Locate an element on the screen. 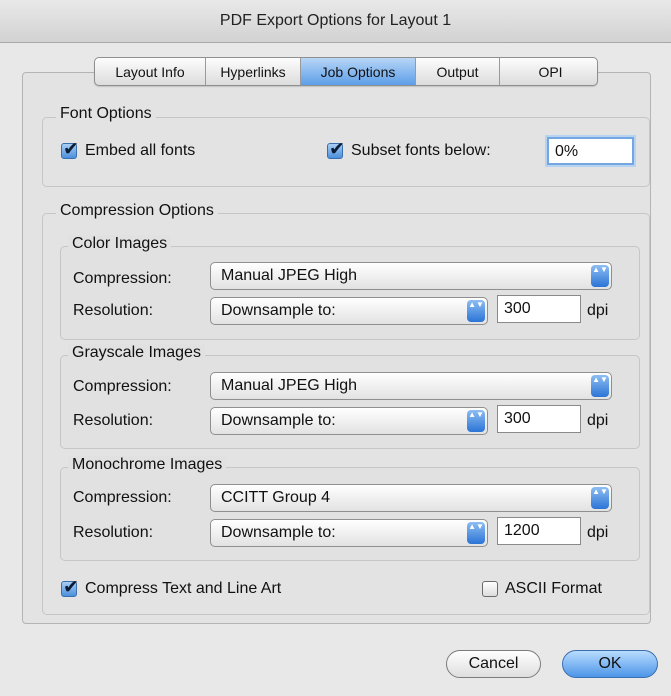 The width and height of the screenshot is (671, 696). tab-opi: OPI is located at coordinates (548, 71).